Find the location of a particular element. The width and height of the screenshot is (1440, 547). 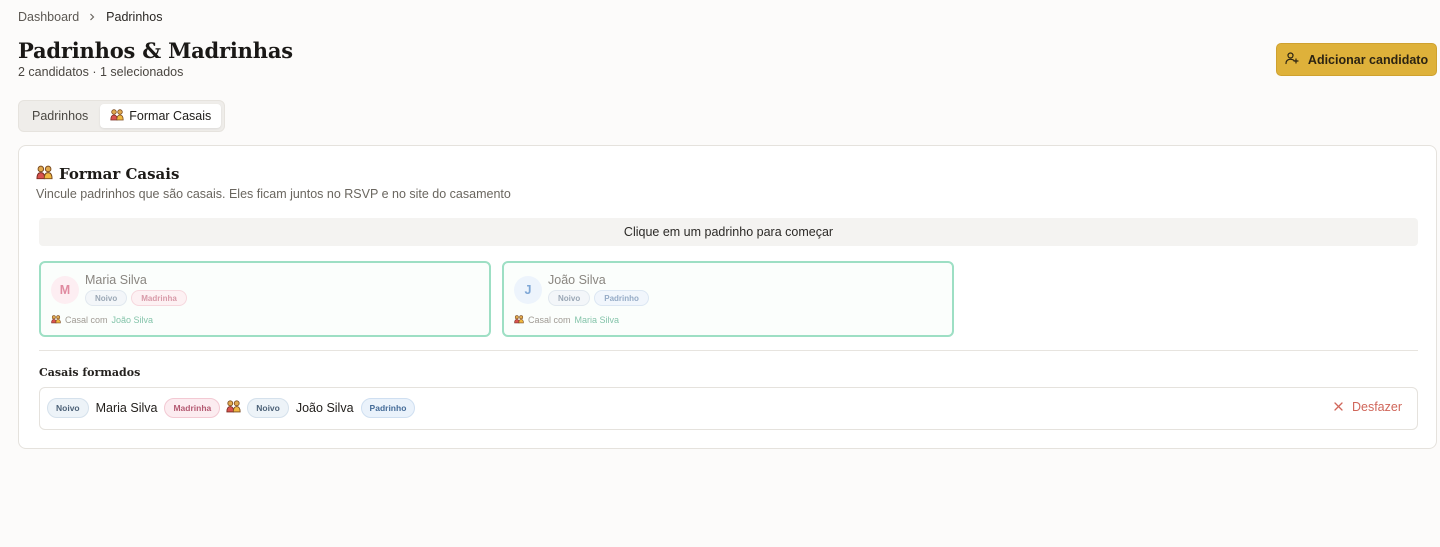

person-name: Maria Silva is located at coordinates (116, 280).